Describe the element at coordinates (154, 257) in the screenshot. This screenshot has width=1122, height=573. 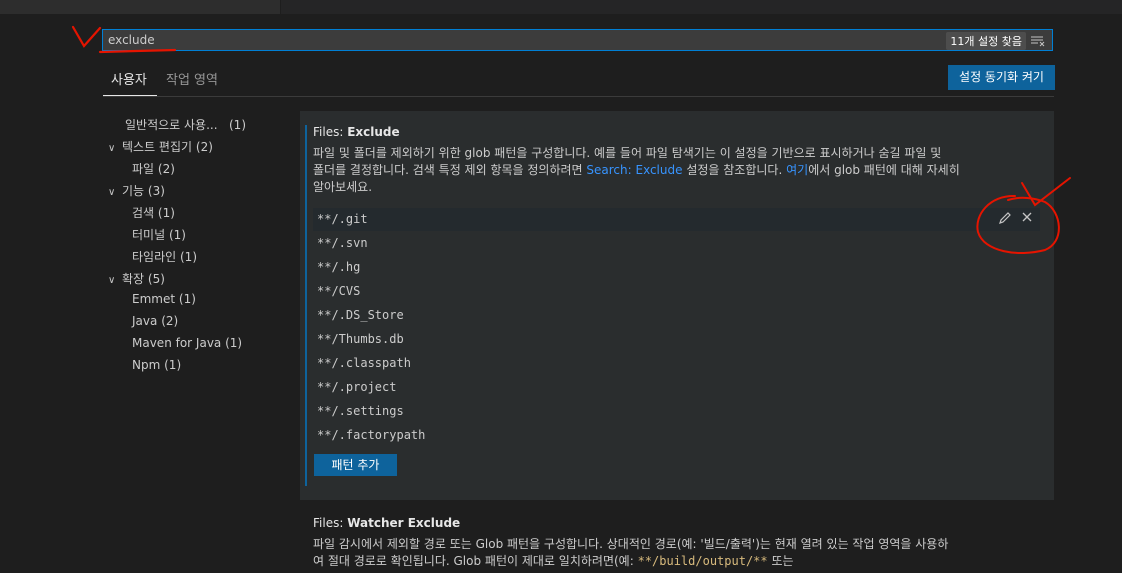
I see `toc-label: 타임라인` at that location.